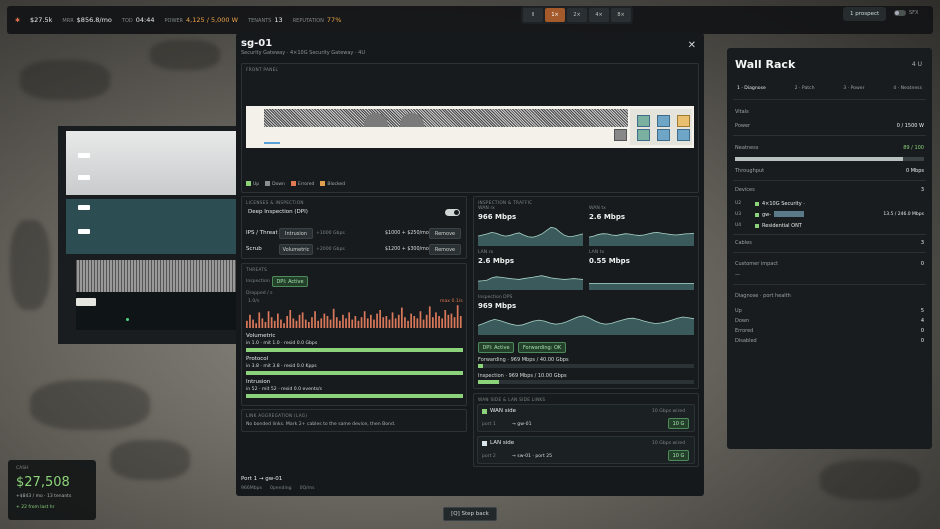 This screenshot has height=529, width=940. I want to click on power-value: 0 / 1500 W, so click(910, 126).